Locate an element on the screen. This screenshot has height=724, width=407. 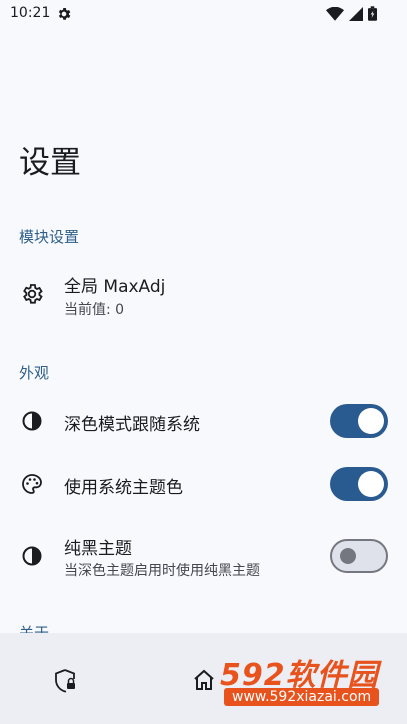
pure-black-title: 纯黑主题 is located at coordinates (98, 549).